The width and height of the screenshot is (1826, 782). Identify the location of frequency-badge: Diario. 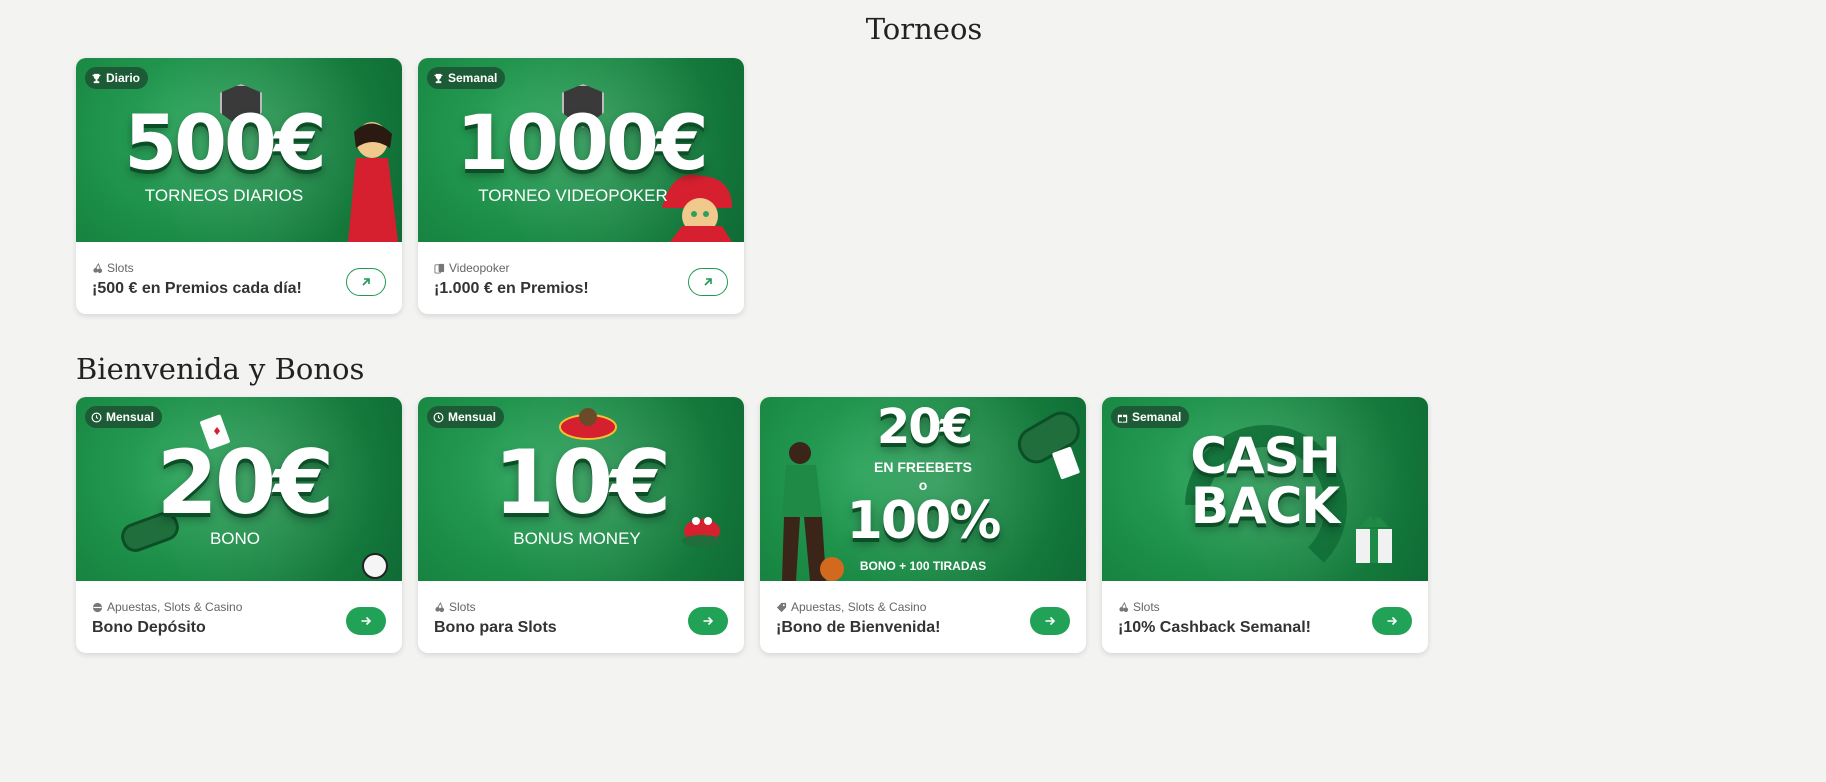
(117, 78).